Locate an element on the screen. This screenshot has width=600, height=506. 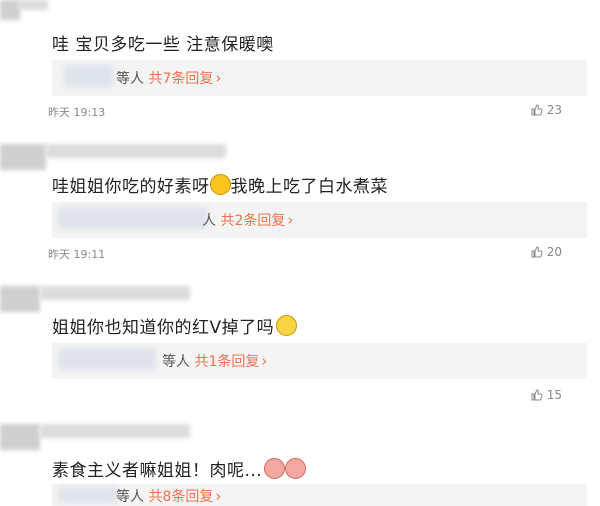
reply-summary-text: 等人 共7条回复 › is located at coordinates (168, 78).